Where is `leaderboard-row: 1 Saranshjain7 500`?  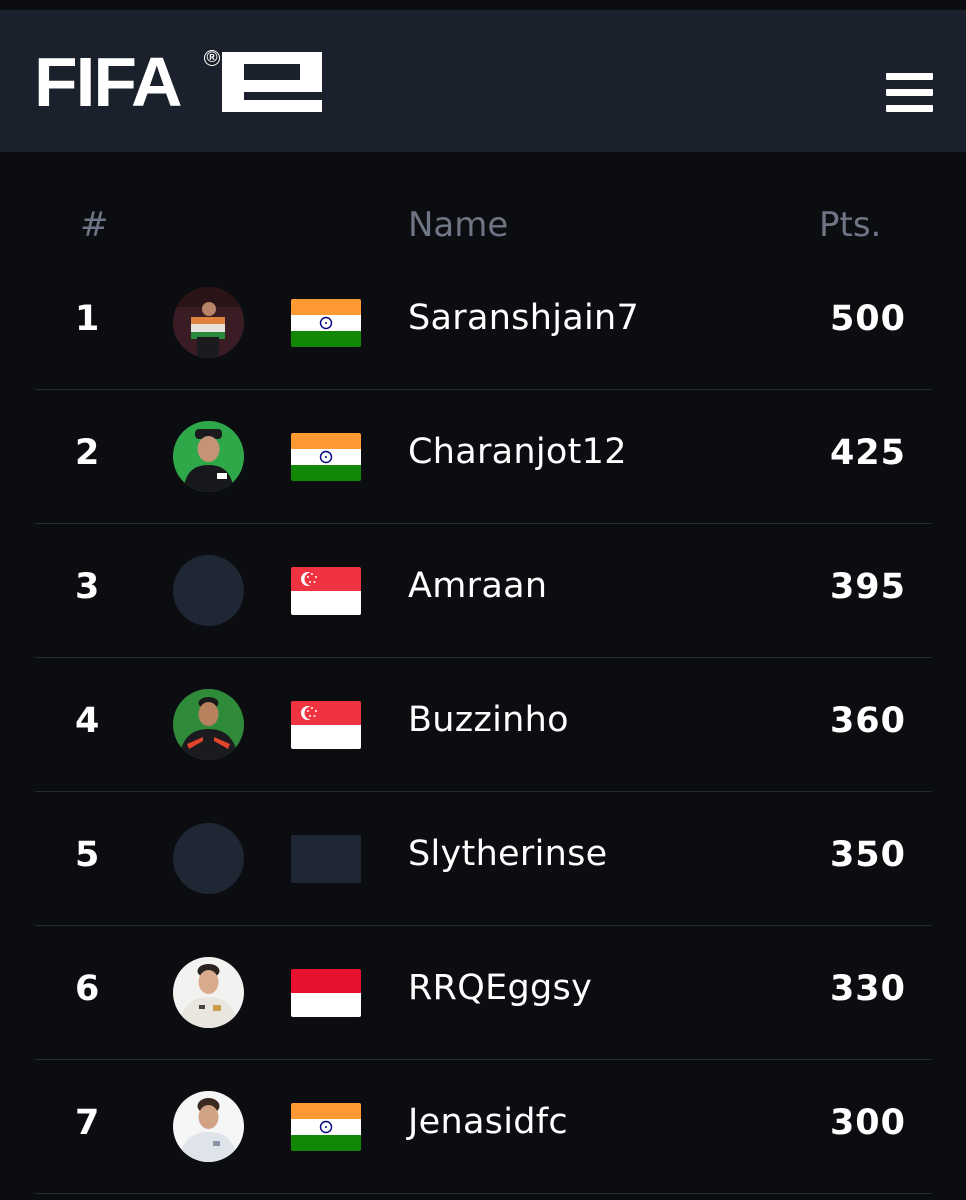 leaderboard-row: 1 Saranshjain7 500 is located at coordinates (483, 322).